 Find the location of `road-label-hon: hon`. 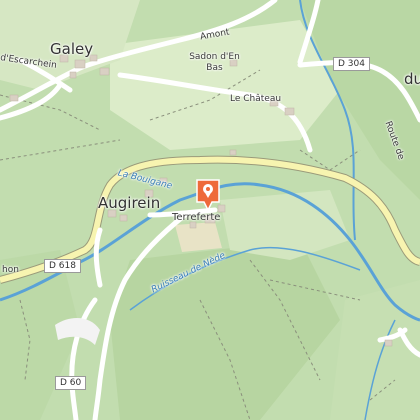

road-label-hon: hon is located at coordinates (10, 270).